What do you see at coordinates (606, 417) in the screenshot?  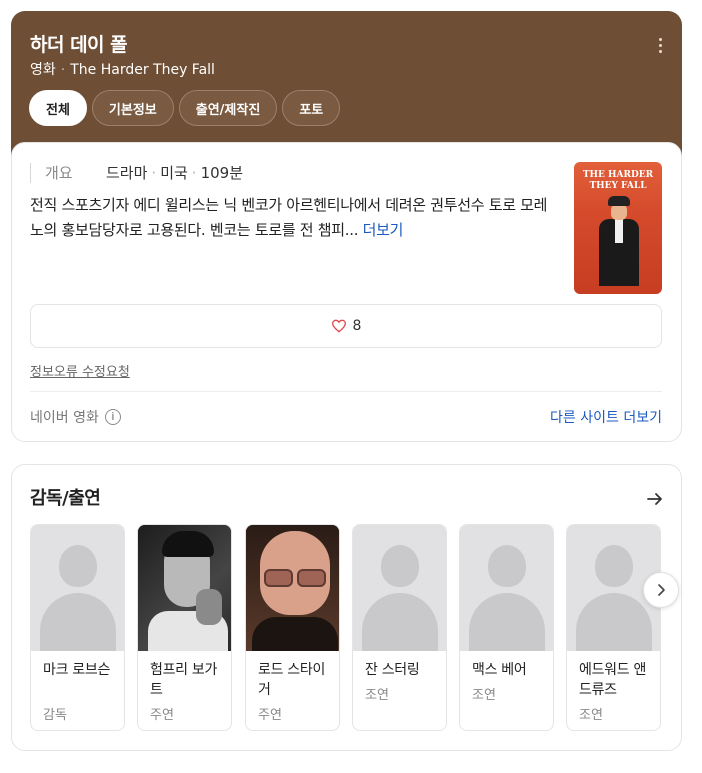 I see `other-sites-link: 다른 사이트 더보기` at bounding box center [606, 417].